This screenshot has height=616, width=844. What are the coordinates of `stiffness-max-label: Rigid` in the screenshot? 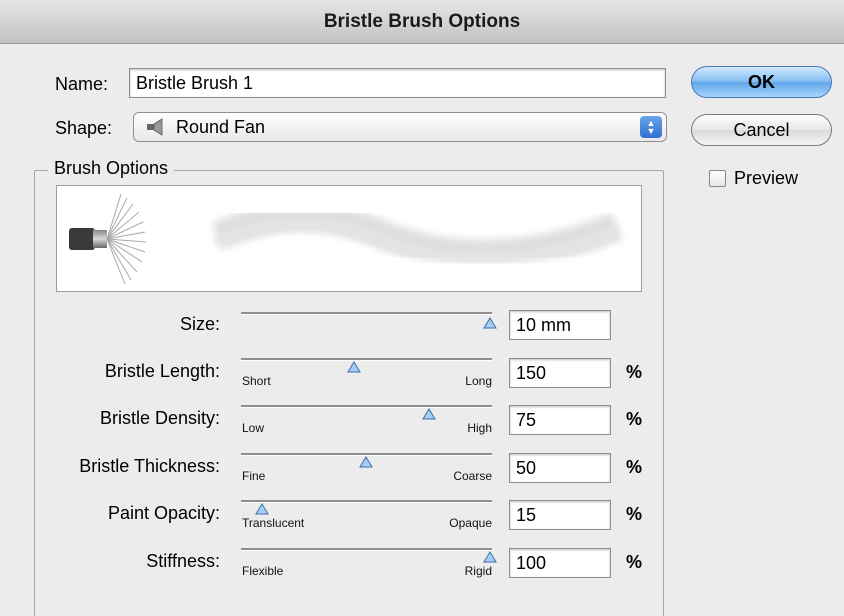 It's located at (478, 571).